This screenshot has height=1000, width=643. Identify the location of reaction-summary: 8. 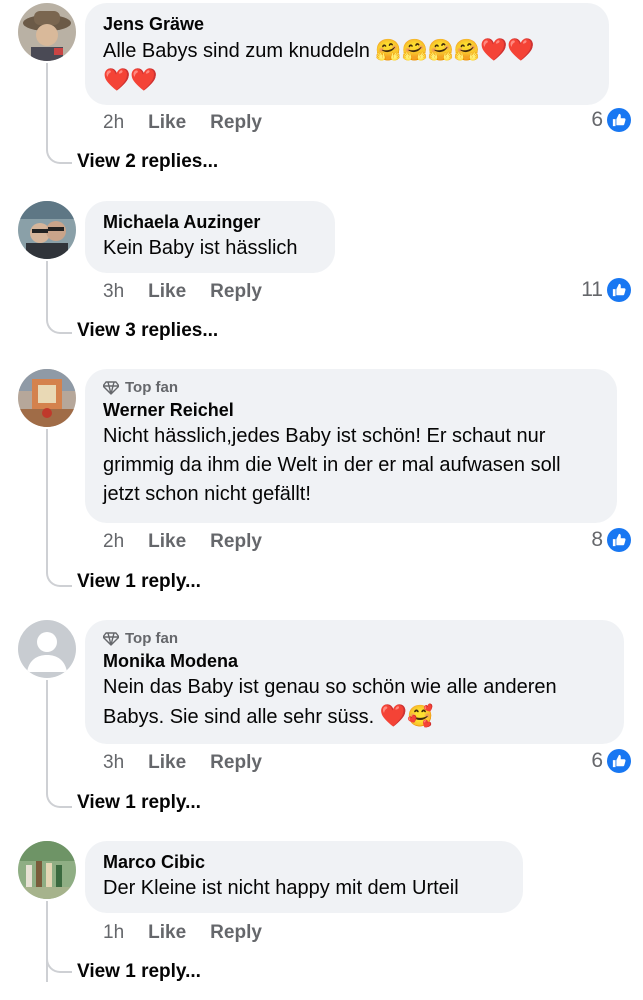
(611, 540).